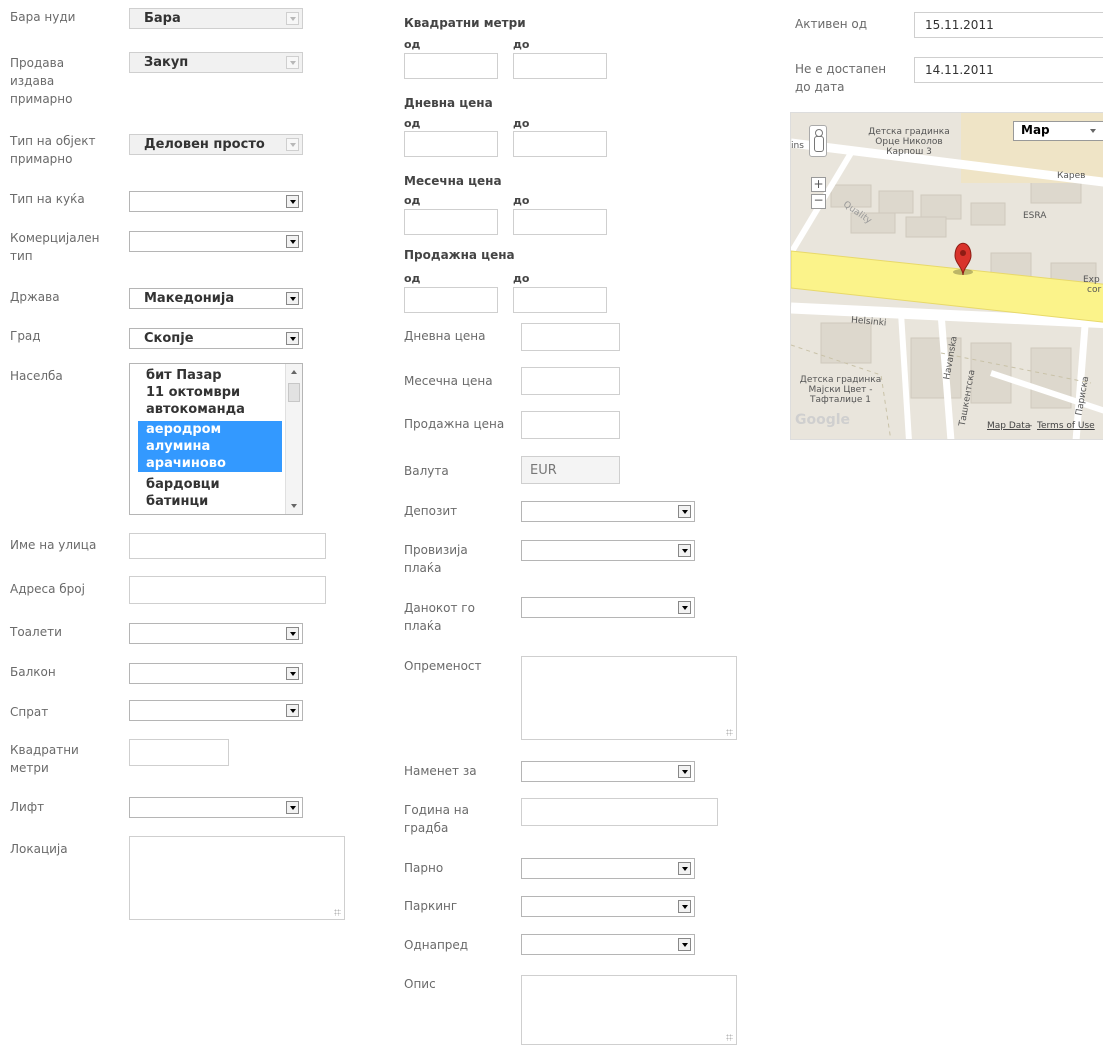 The width and height of the screenshot is (1103, 1045). What do you see at coordinates (451, 66) in the screenshot?
I see `sqm-from-input` at bounding box center [451, 66].